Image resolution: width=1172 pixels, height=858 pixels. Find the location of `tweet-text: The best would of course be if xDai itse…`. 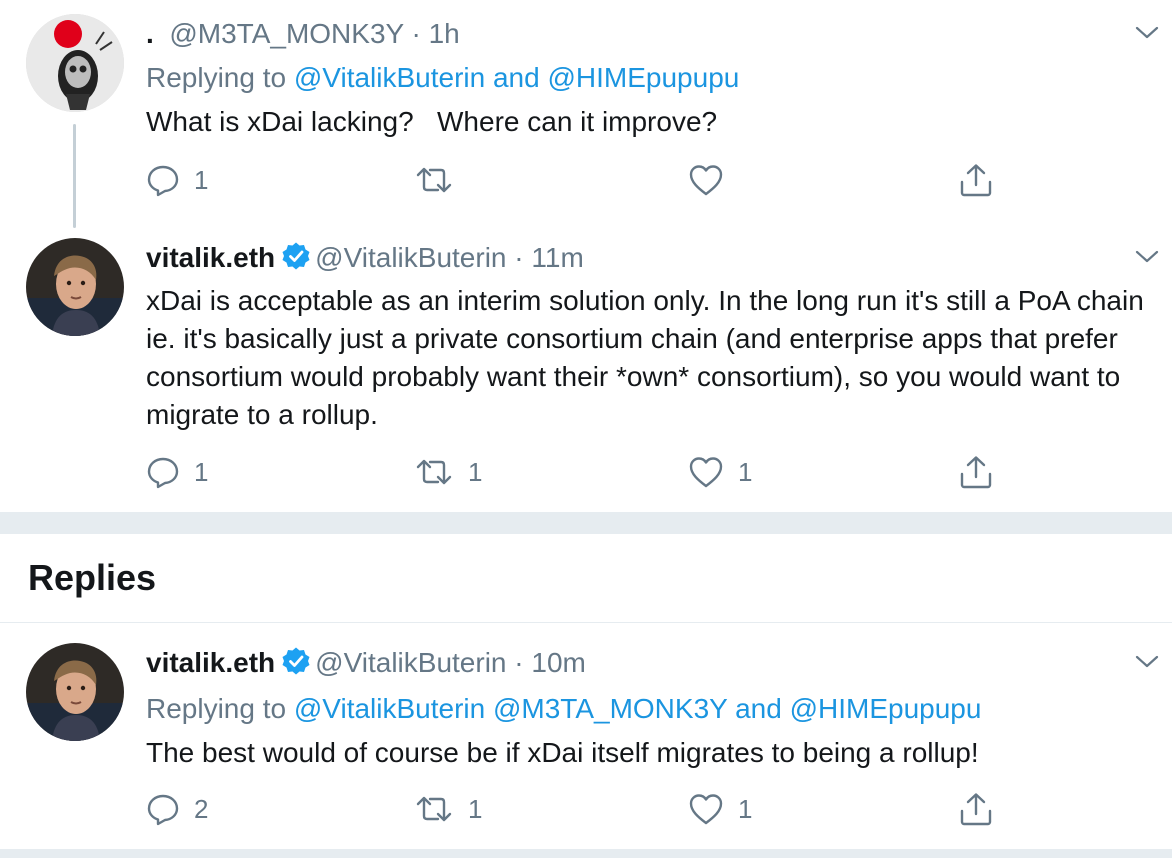

tweet-text: The best would of course be if xDai itse… is located at coordinates (562, 752).